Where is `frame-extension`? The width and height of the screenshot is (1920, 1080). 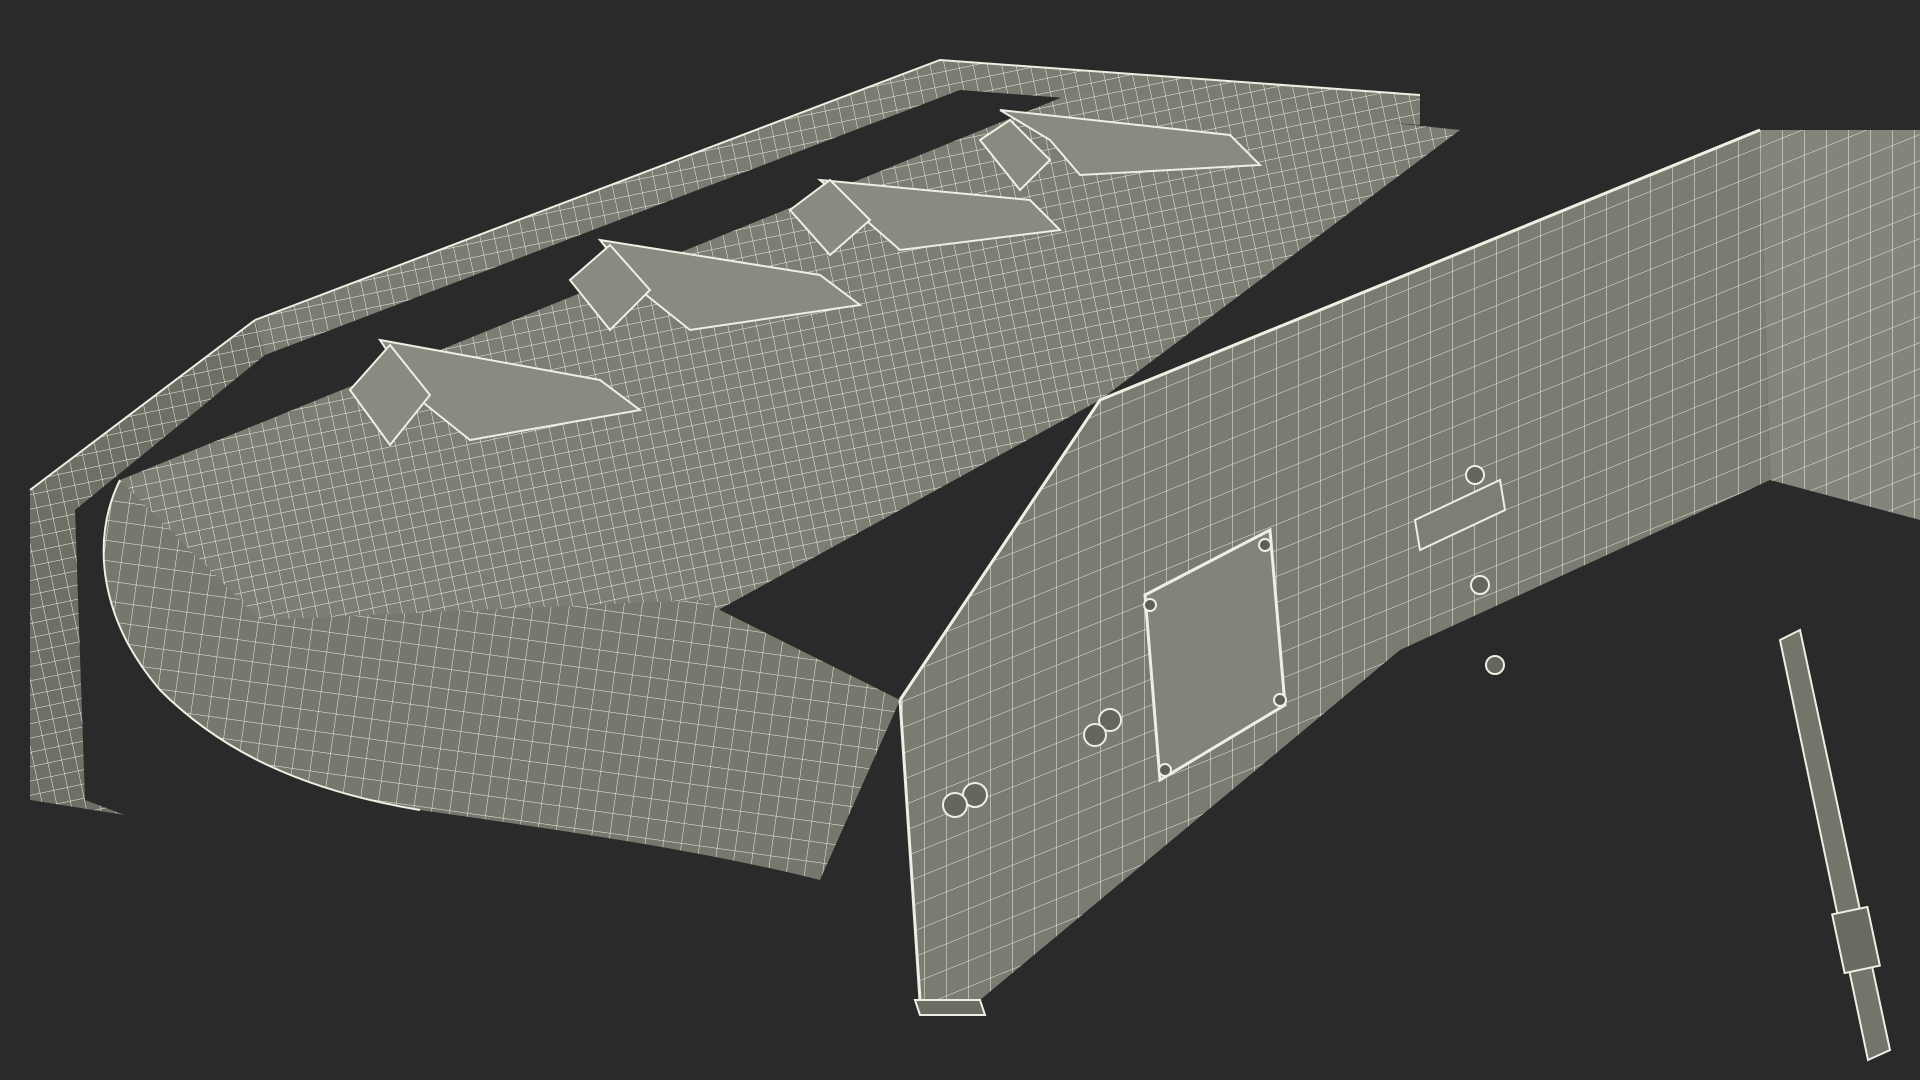
frame-extension is located at coordinates (1840, 325).